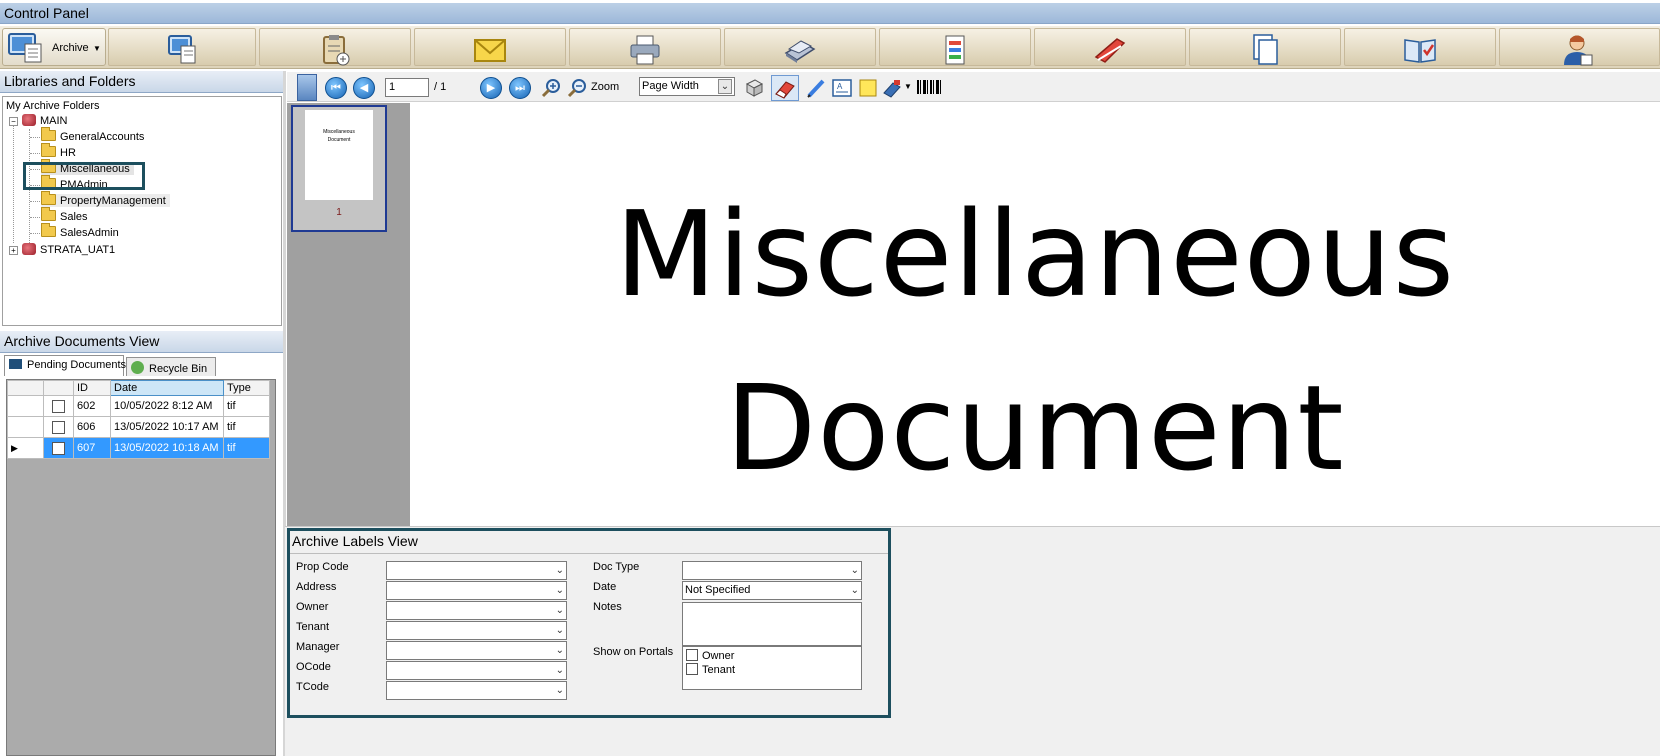 The width and height of the screenshot is (1660, 756). What do you see at coordinates (15, 364) in the screenshot?
I see `folder-dark-icon` at bounding box center [15, 364].